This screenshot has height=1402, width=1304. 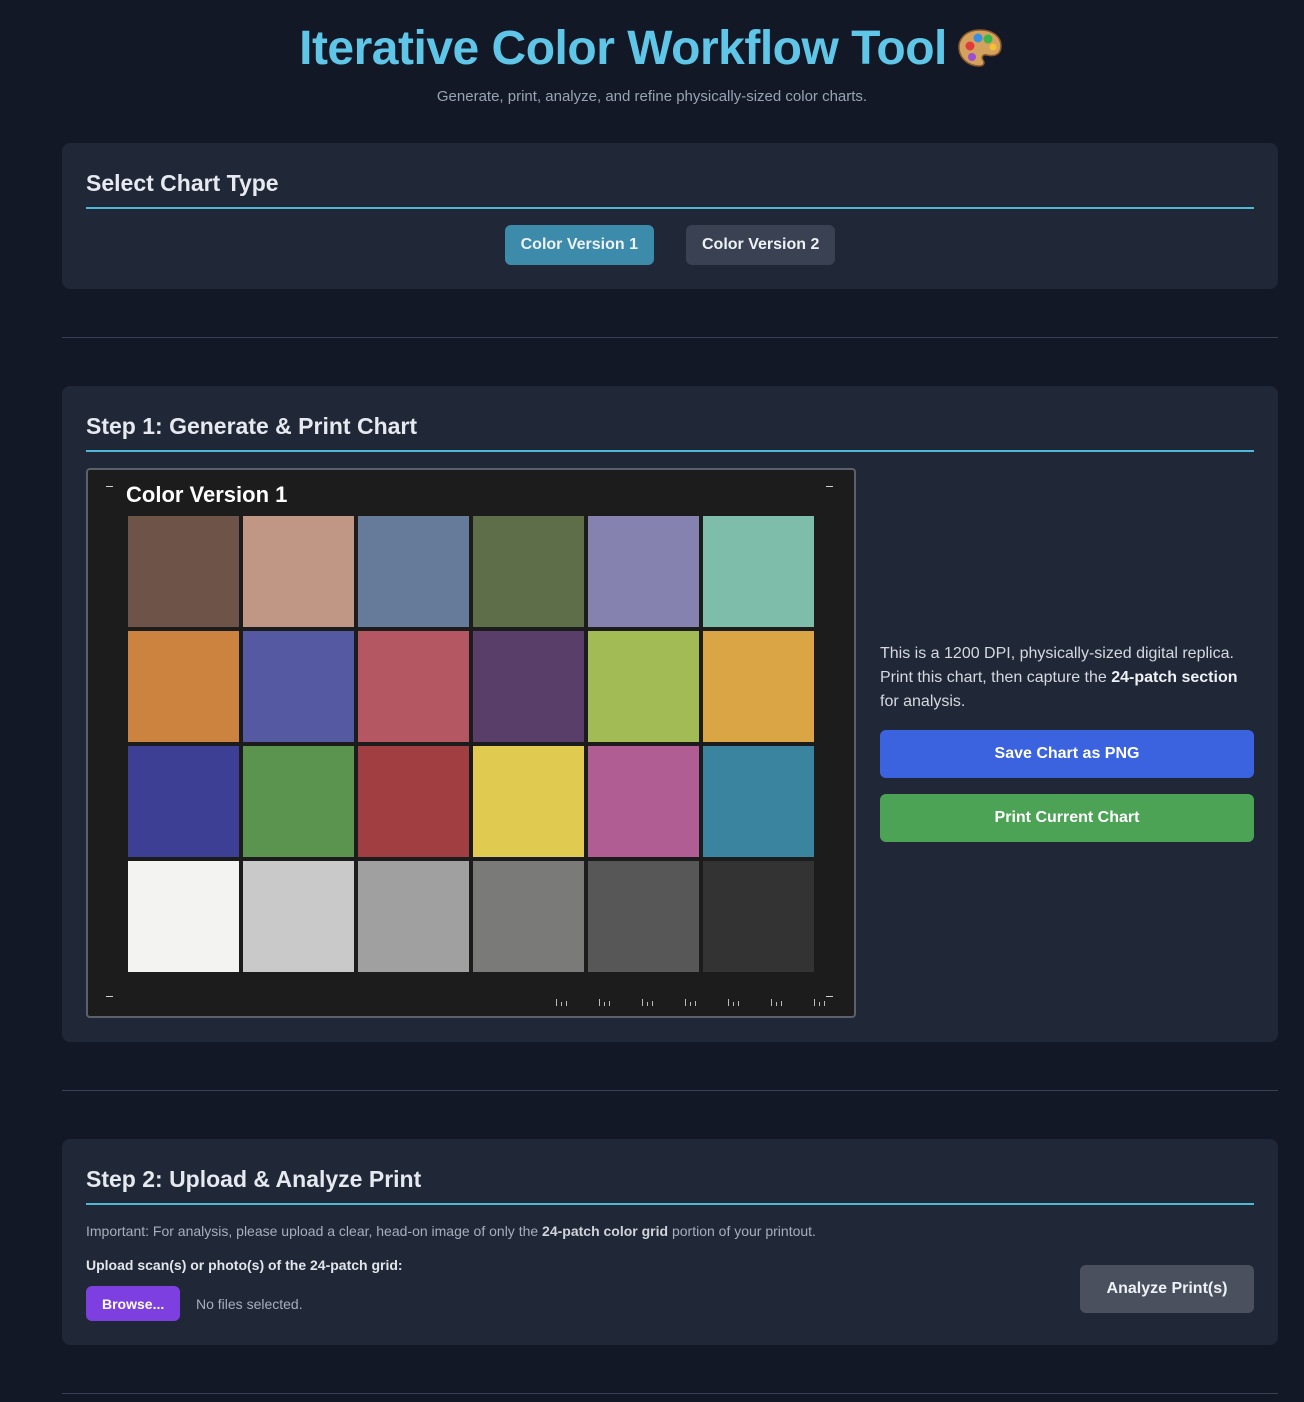 What do you see at coordinates (761, 245) in the screenshot?
I see `tab-color-version-2: Color Version 2` at bounding box center [761, 245].